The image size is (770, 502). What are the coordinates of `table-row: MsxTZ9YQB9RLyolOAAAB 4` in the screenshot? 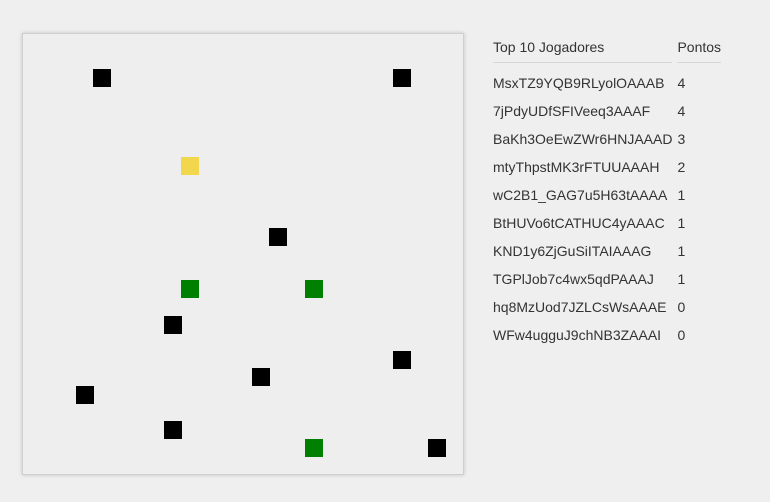 It's located at (607, 80).